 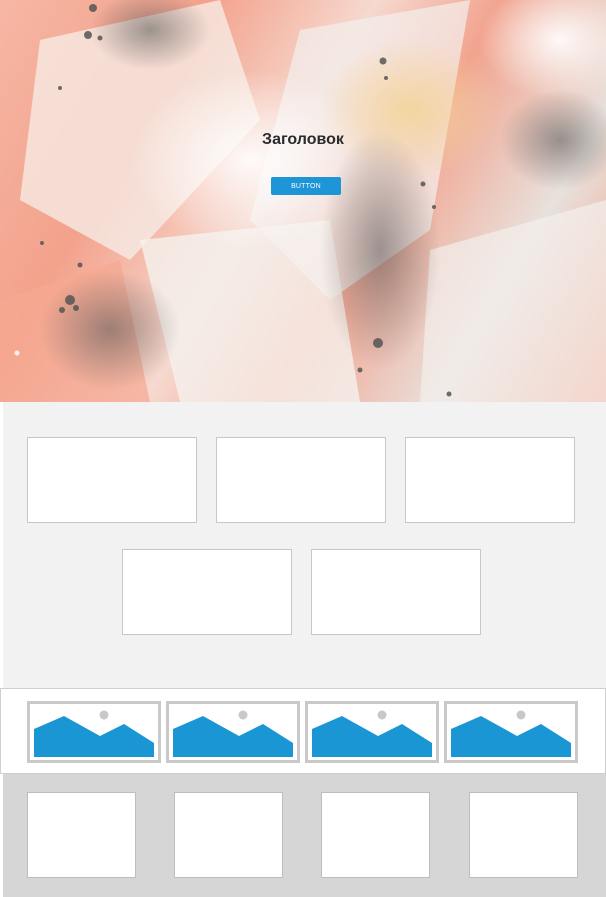 What do you see at coordinates (306, 186) in the screenshot?
I see `hero-button: BUTTON` at bounding box center [306, 186].